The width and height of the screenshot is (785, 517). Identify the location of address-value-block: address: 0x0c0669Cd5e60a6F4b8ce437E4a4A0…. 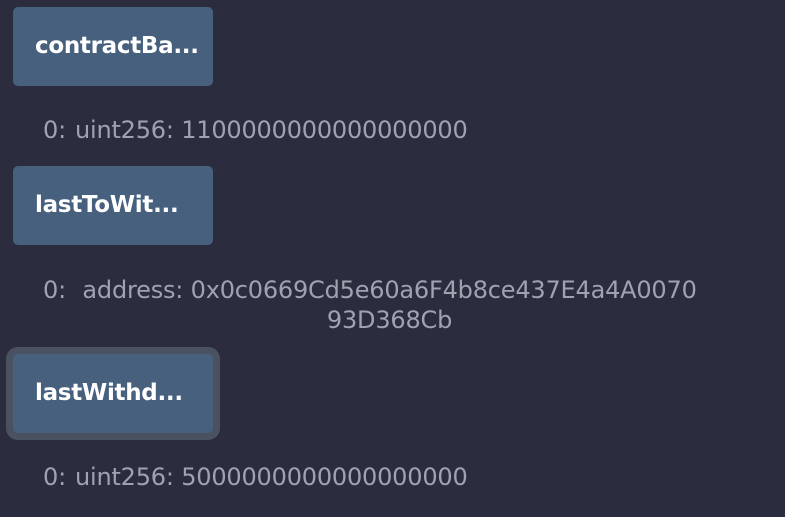
(389, 305).